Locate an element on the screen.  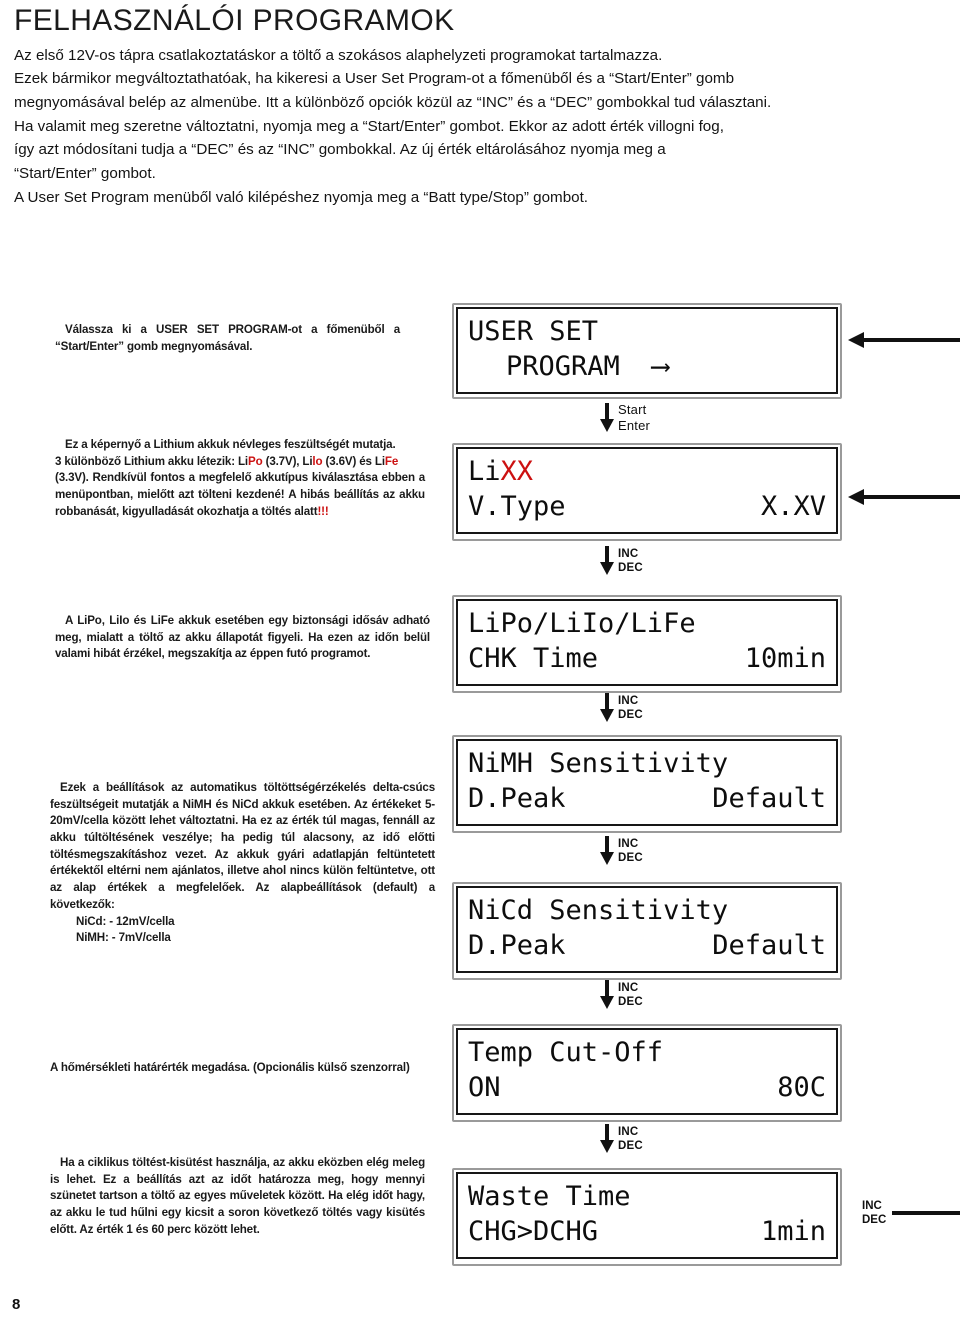
lcd-panel-user-set-program: USER SET PROGRAM ⟶ is located at coordinates (647, 351).